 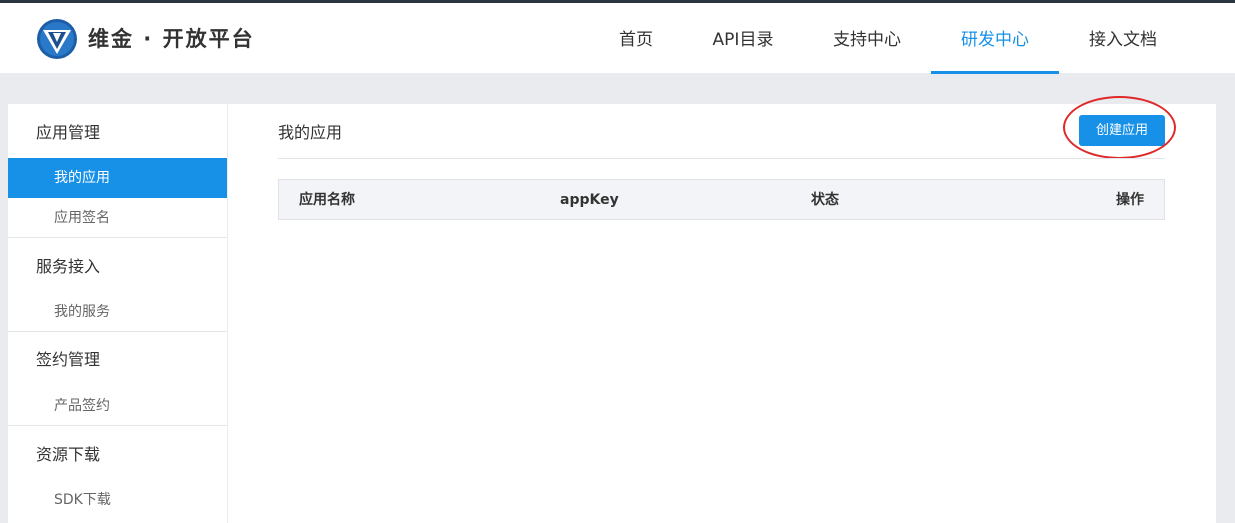 What do you see at coordinates (995, 38) in the screenshot?
I see `nav-dev-center: 研发中心` at bounding box center [995, 38].